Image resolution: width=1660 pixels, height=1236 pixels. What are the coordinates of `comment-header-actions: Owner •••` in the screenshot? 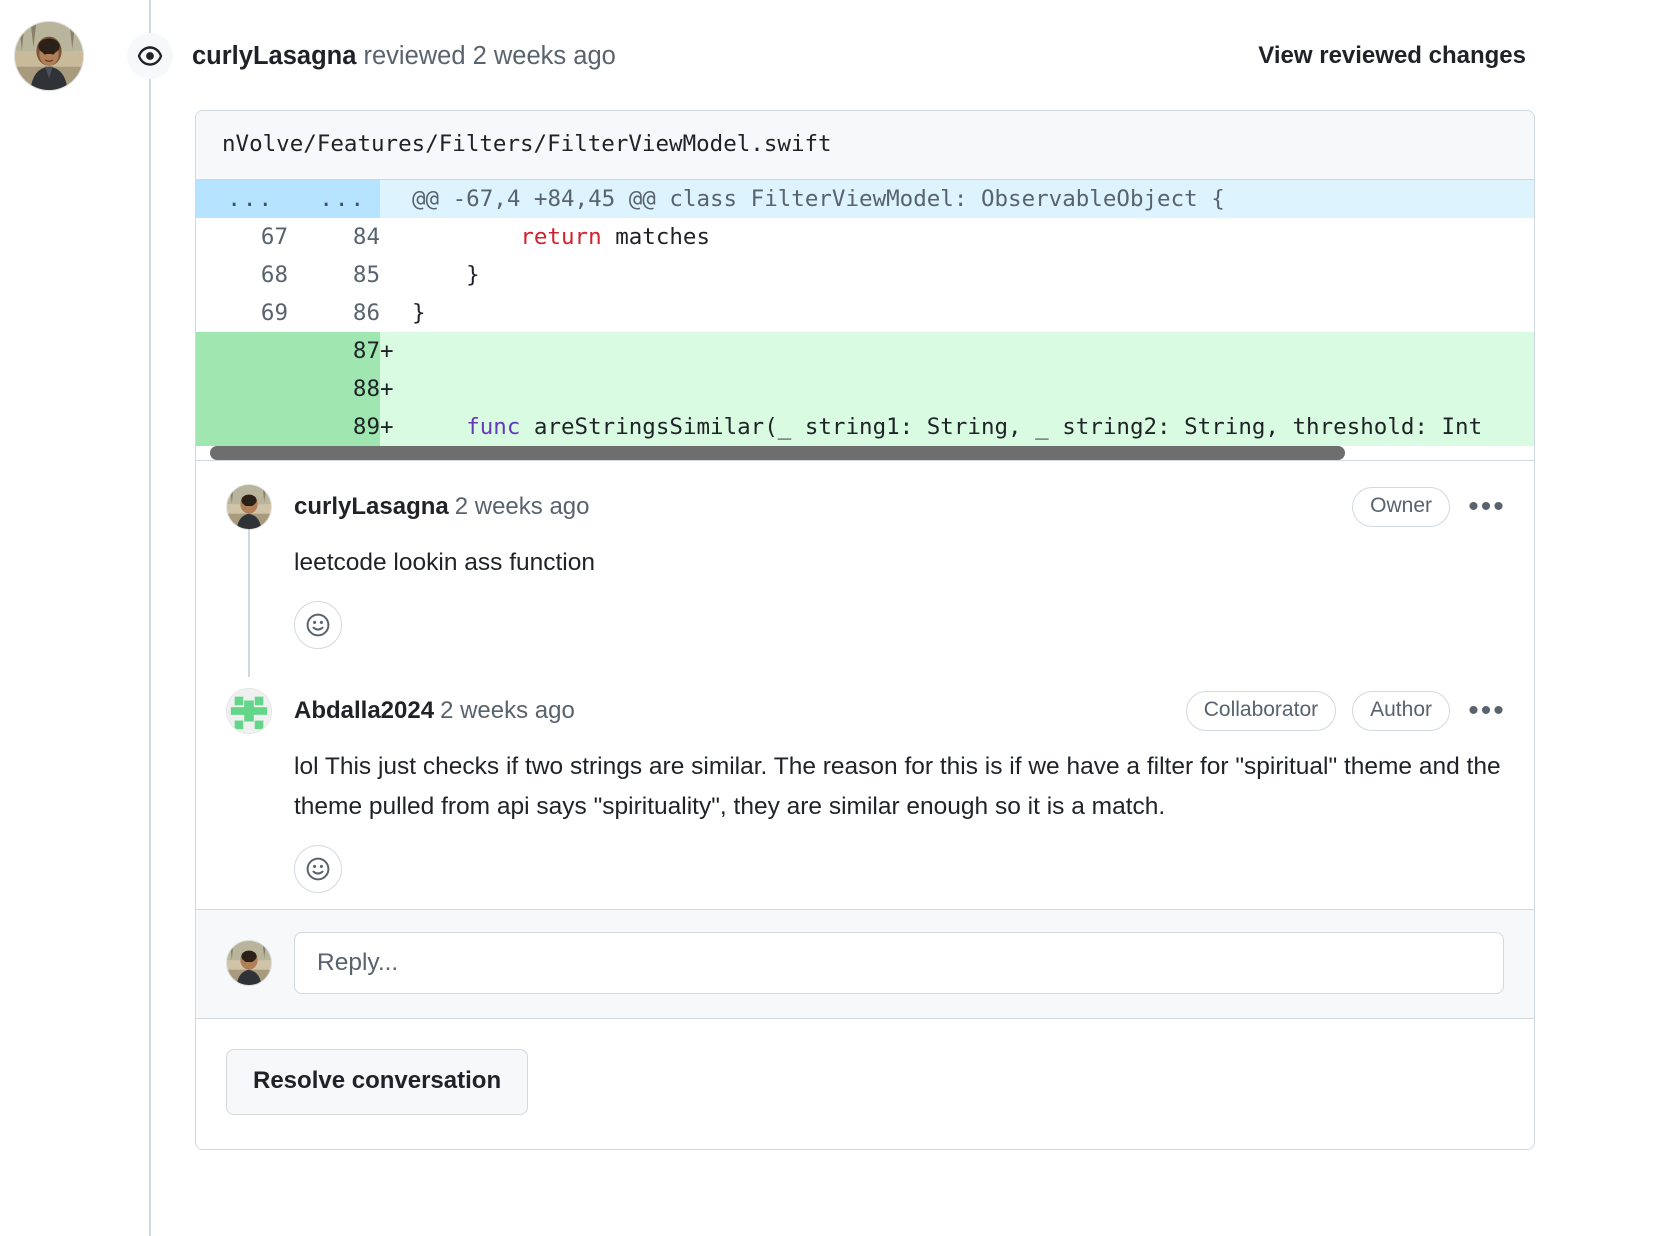 It's located at (1428, 507).